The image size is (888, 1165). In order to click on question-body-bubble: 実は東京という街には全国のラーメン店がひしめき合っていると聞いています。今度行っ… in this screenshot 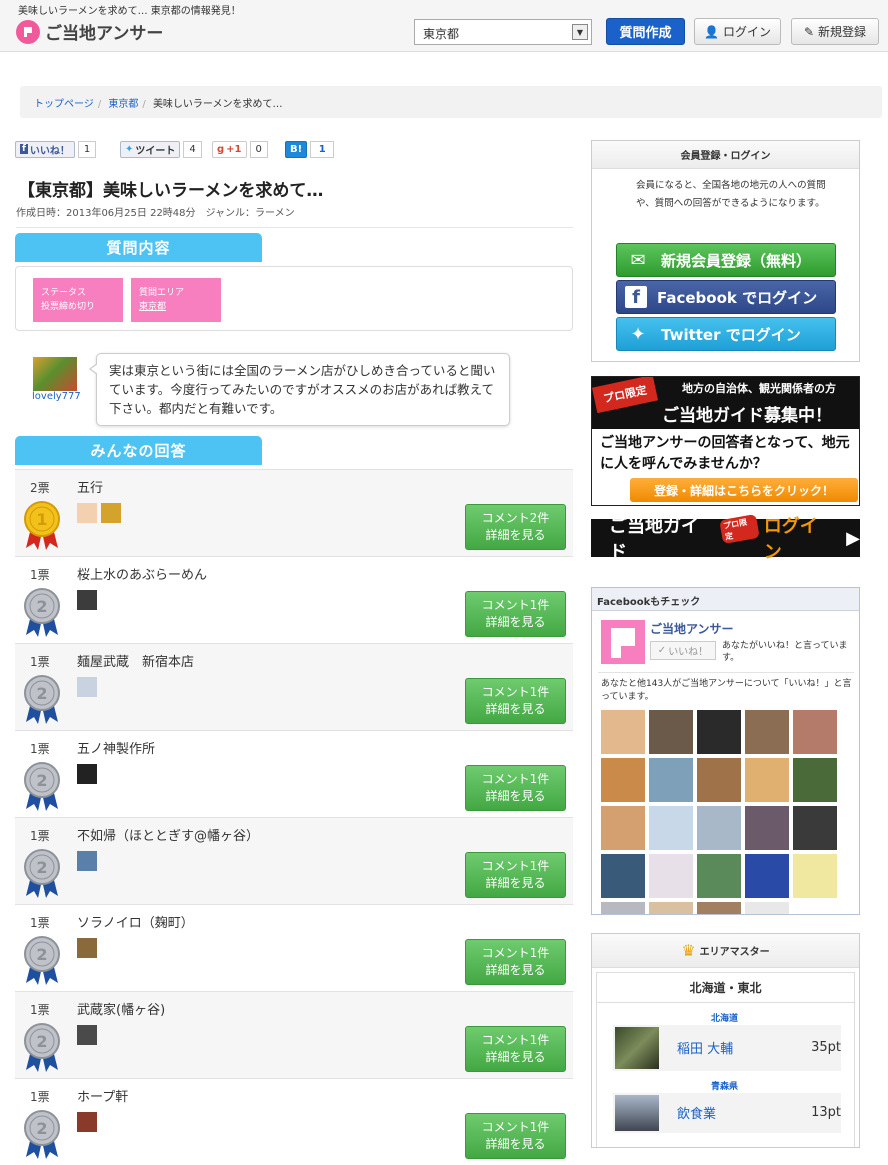, I will do `click(299, 389)`.